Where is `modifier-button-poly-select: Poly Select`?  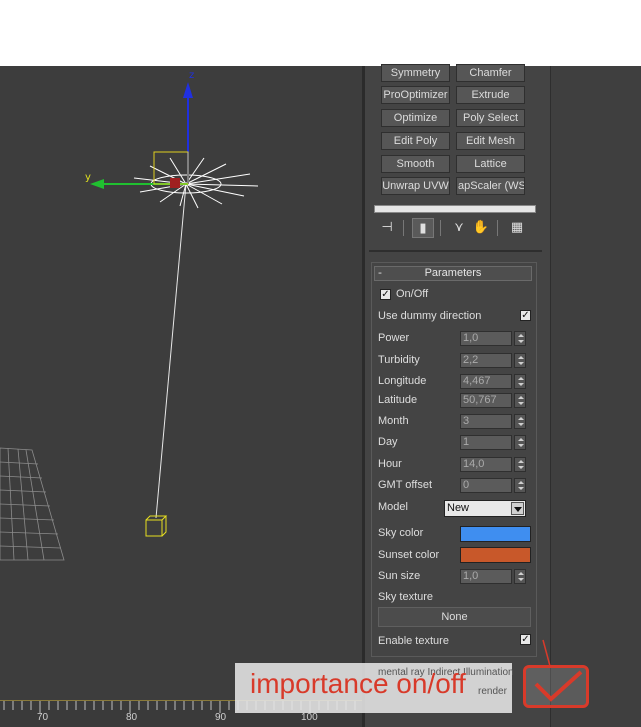 modifier-button-poly-select: Poly Select is located at coordinates (490, 118).